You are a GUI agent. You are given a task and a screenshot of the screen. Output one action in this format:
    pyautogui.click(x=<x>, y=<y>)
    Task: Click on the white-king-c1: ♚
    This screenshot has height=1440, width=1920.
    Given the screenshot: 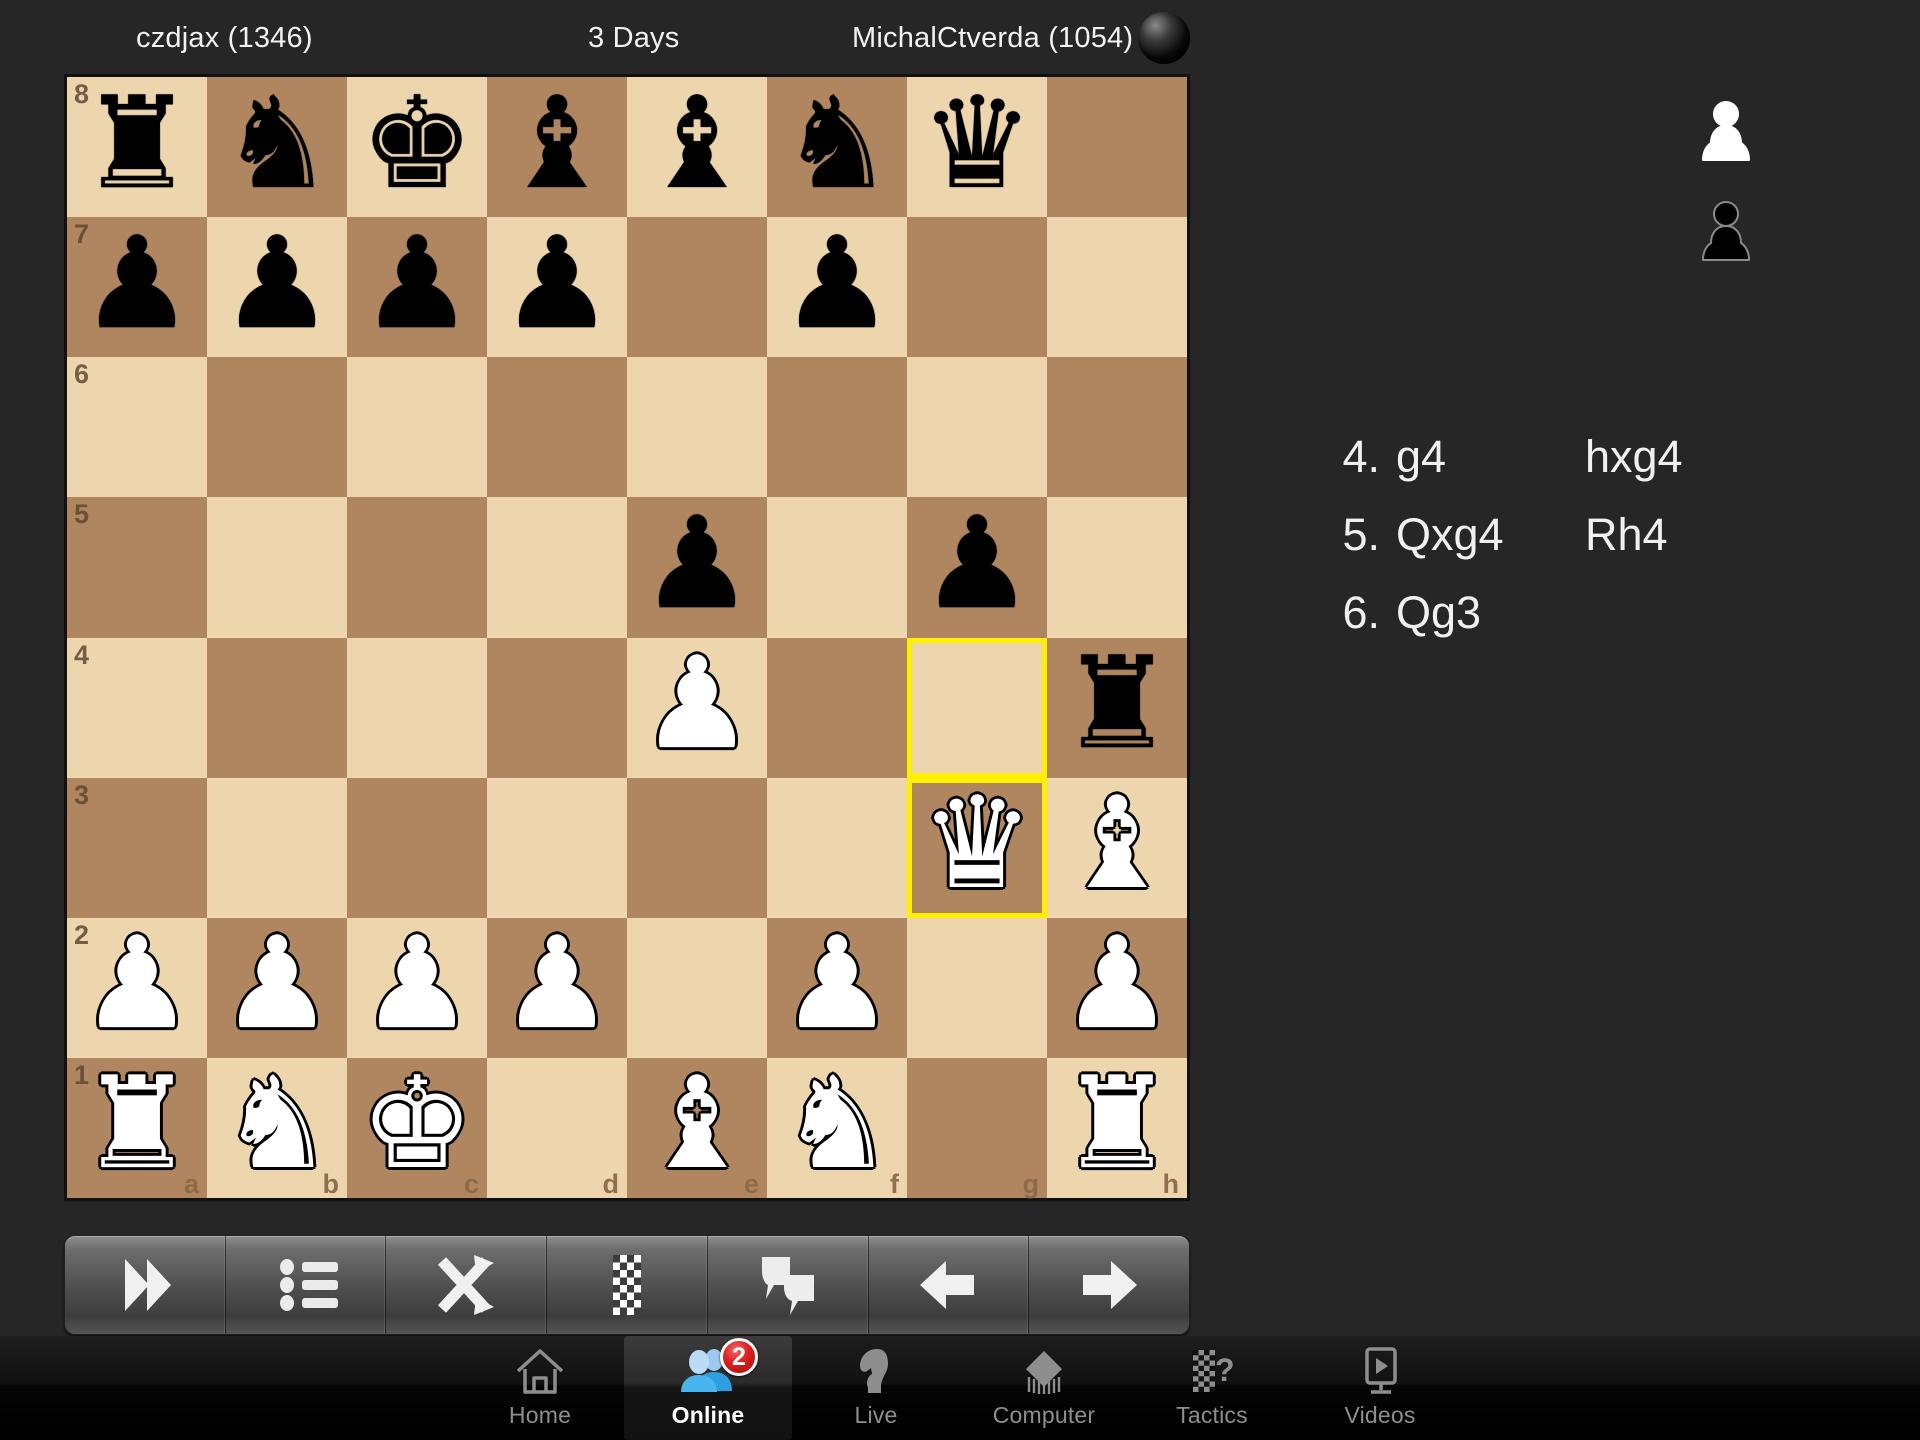 What is the action you would take?
    pyautogui.click(x=417, y=1128)
    